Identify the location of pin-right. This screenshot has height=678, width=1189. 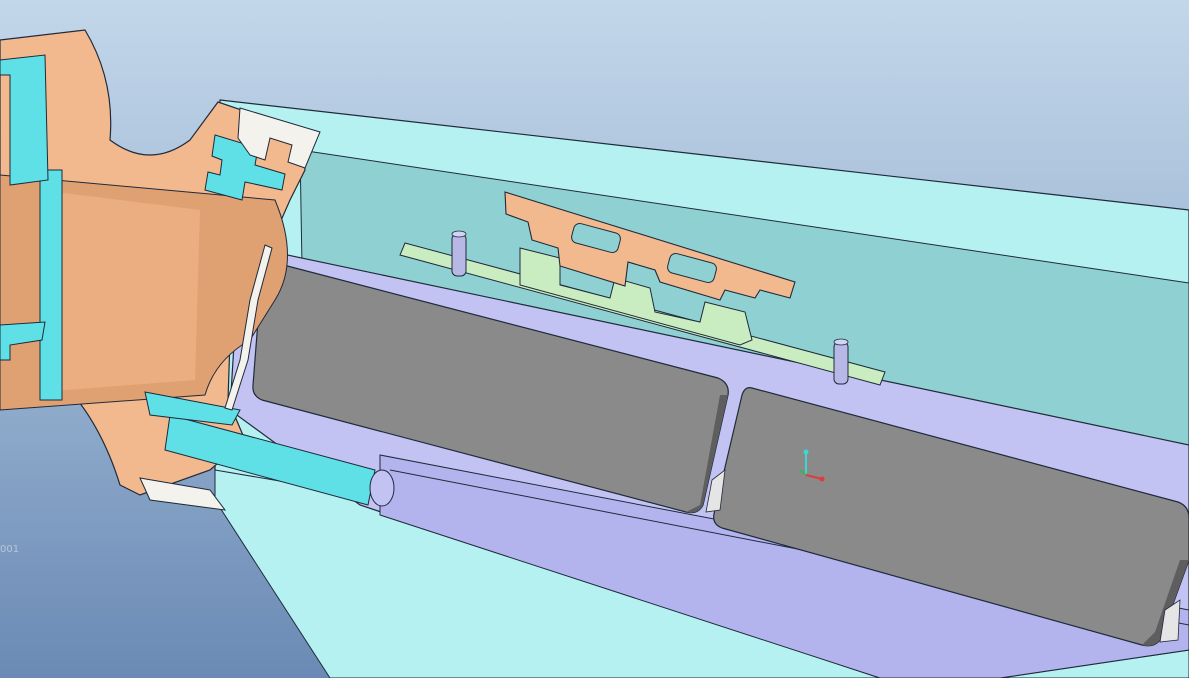
(841, 361).